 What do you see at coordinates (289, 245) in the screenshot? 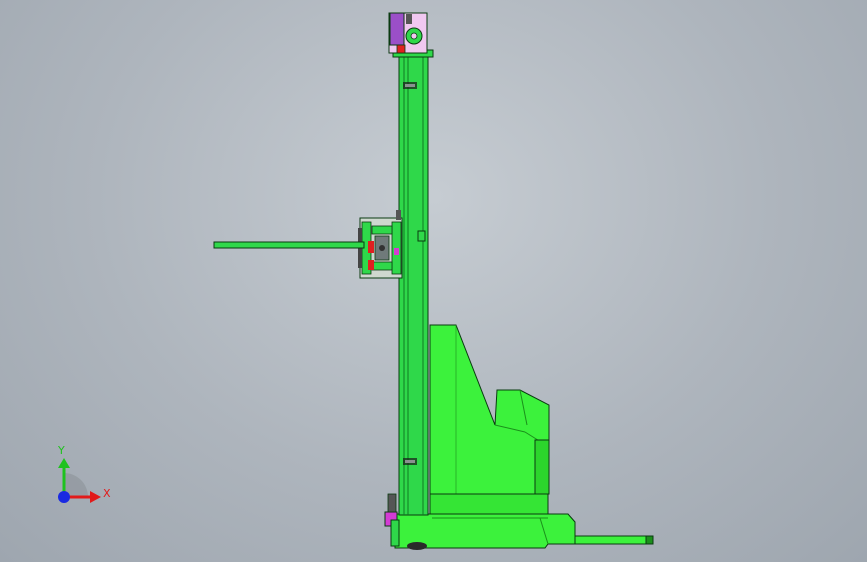
I see `fork-arm` at bounding box center [289, 245].